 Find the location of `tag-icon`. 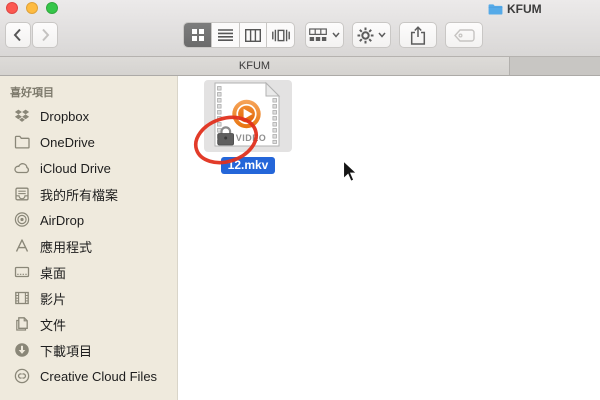

tag-icon is located at coordinates (464, 35).